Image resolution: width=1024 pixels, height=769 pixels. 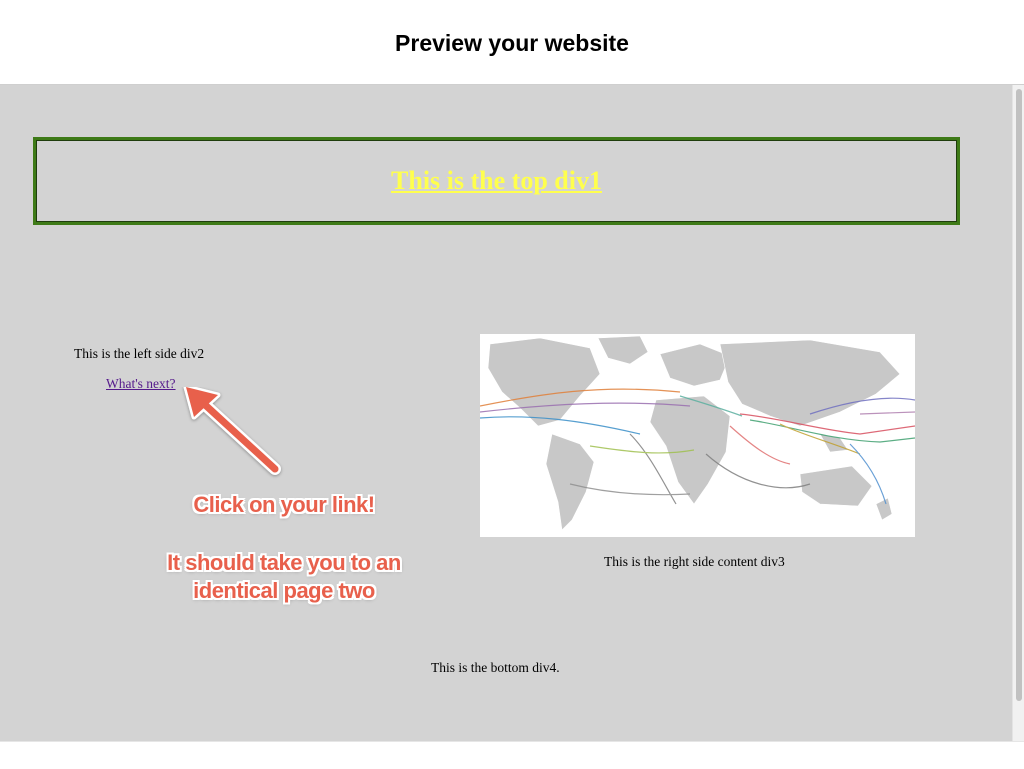 I want to click on preview-header: Preview your website, so click(x=512, y=42).